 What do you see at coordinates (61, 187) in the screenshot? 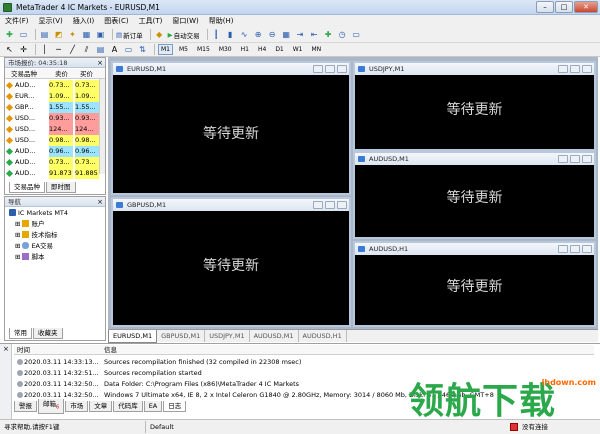
I see `tab-tick-chart: 即时图` at bounding box center [61, 187].